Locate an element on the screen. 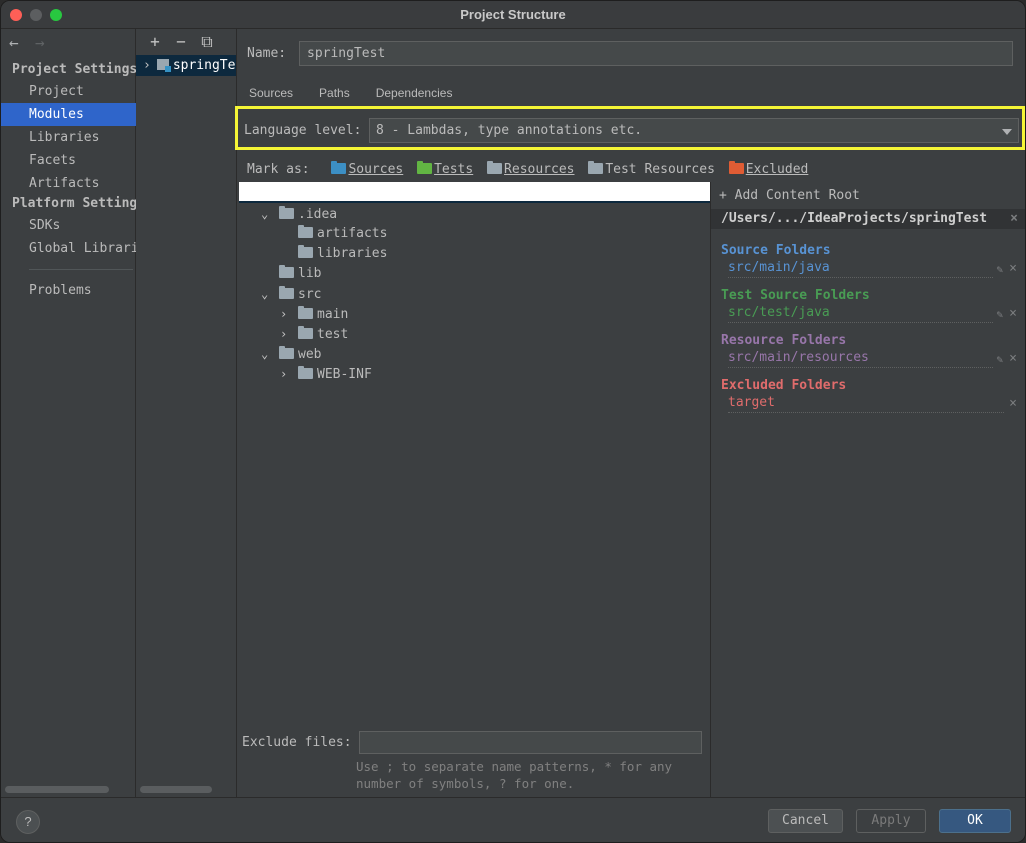 The width and height of the screenshot is (1026, 843). language-level-label: Language level: is located at coordinates (303, 130).